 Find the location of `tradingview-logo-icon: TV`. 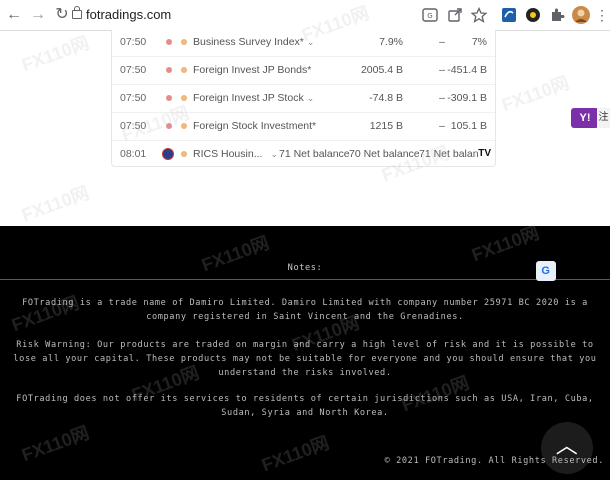

tradingview-logo-icon: TV is located at coordinates (484, 153).